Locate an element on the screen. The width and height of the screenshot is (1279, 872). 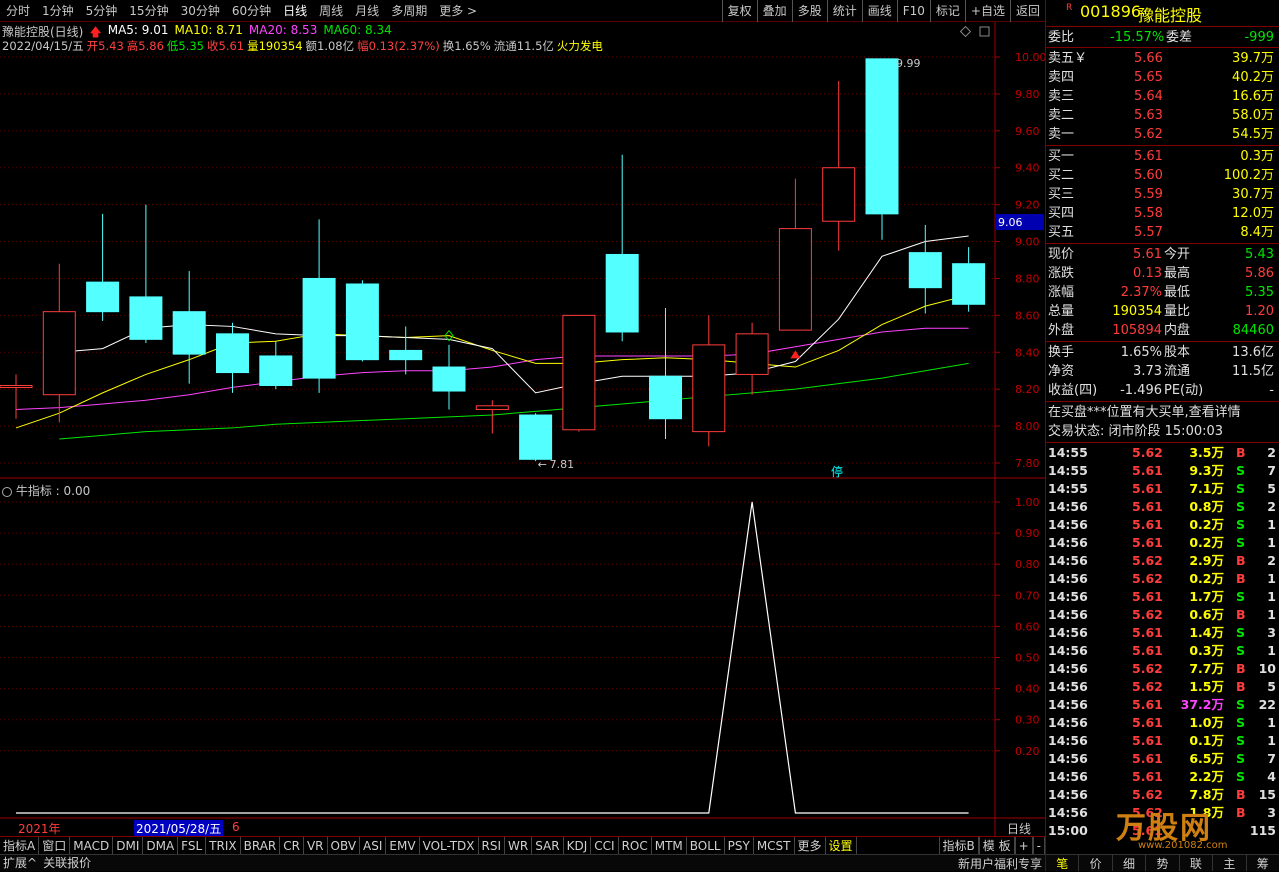
related-quote-button: 关联报价 is located at coordinates (67, 863).